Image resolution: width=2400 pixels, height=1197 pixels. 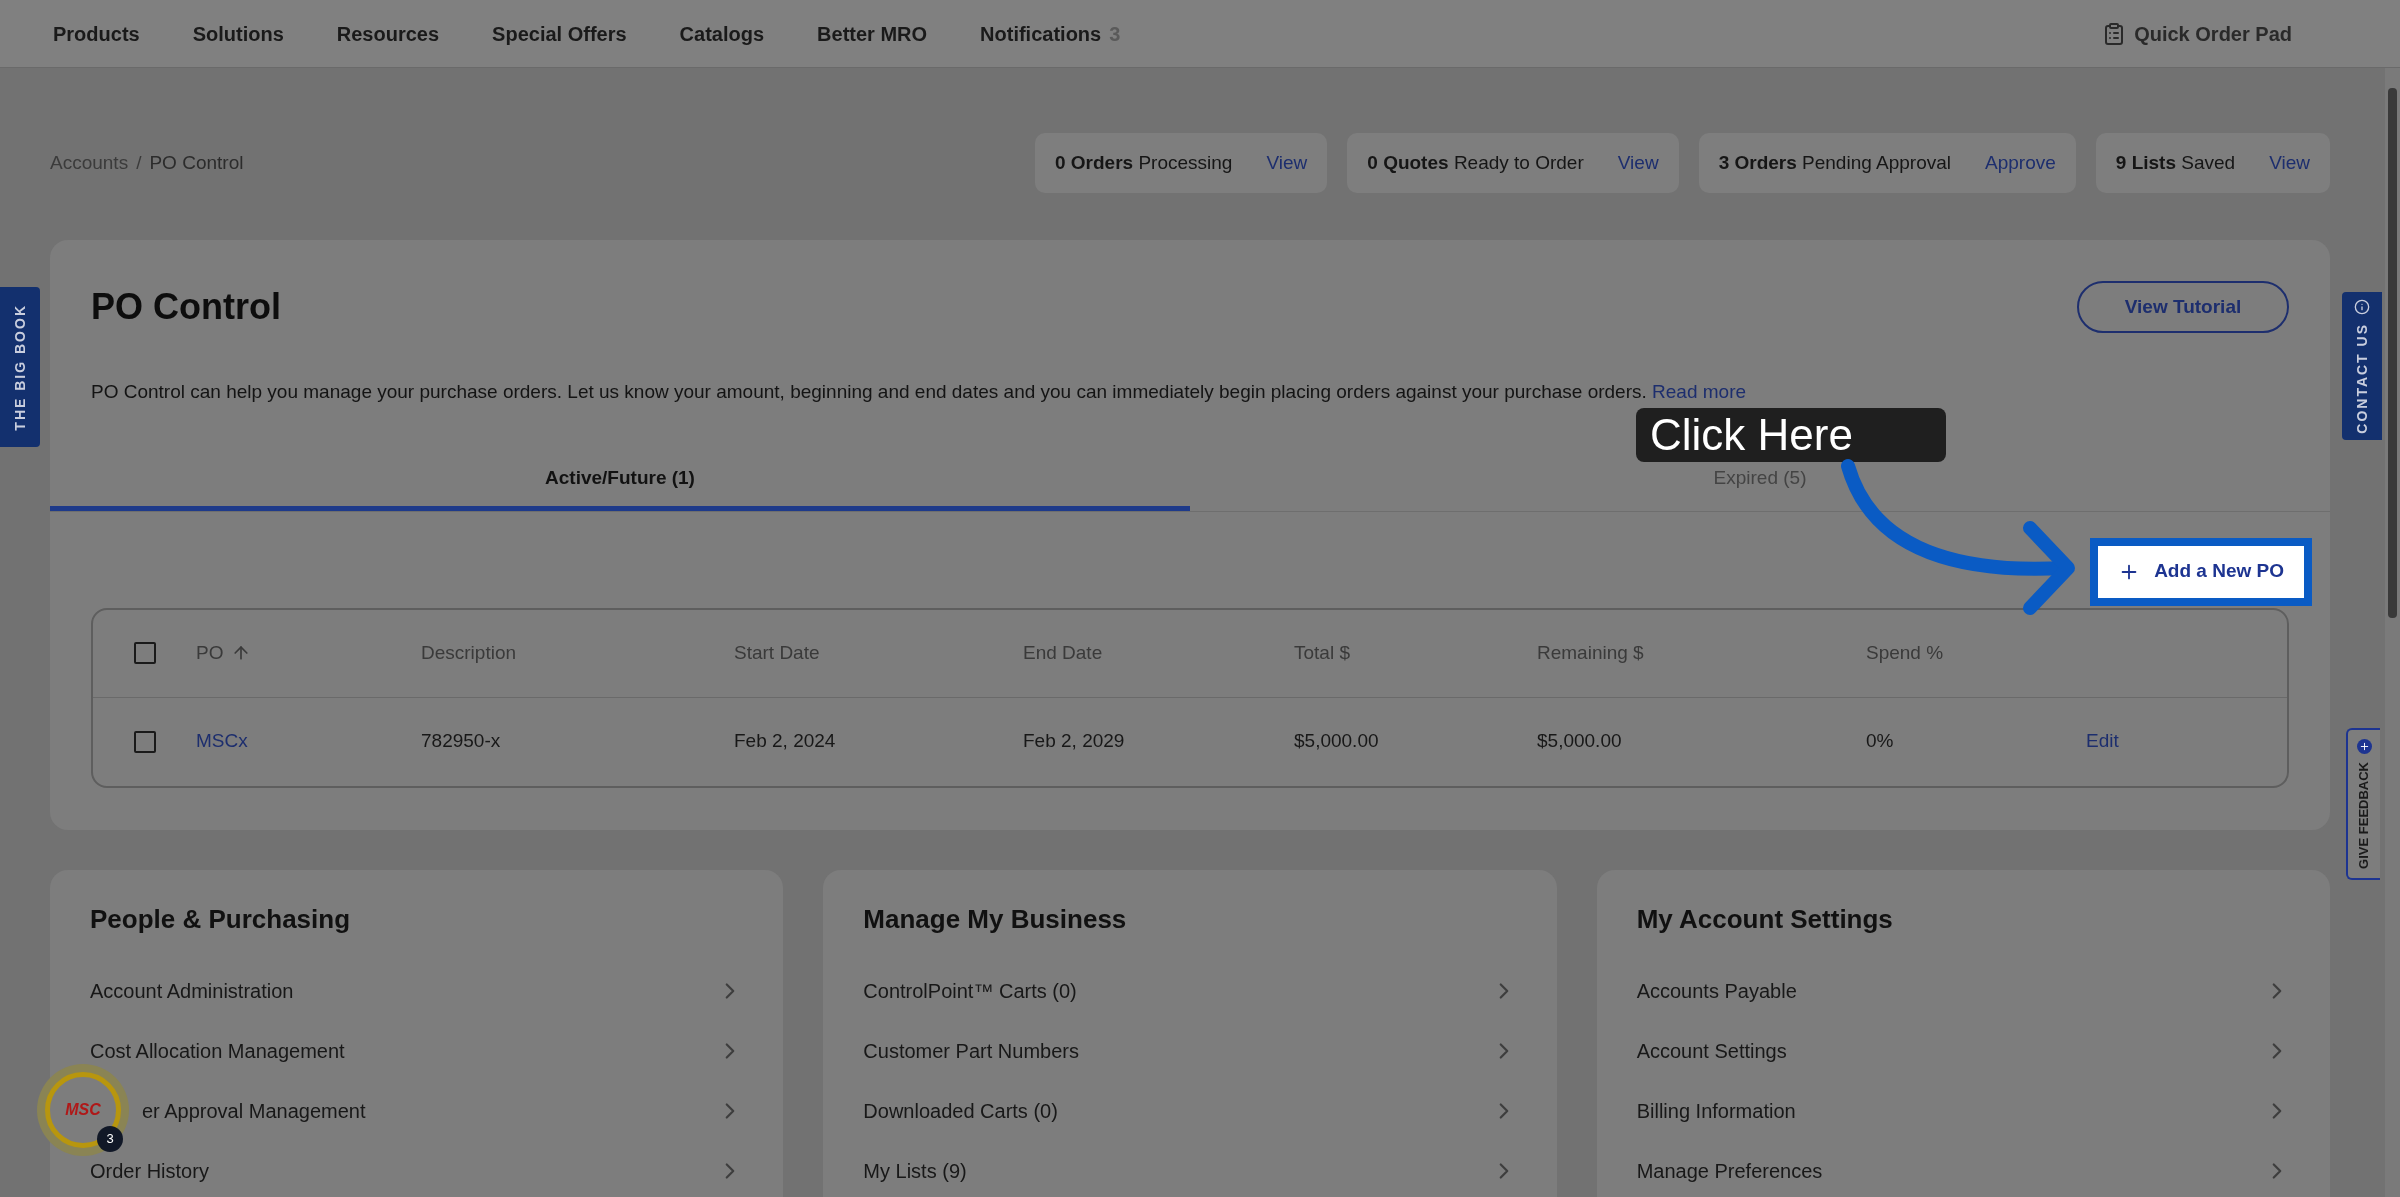 I want to click on table-cell: Feb 2, 2024, so click(x=785, y=741).